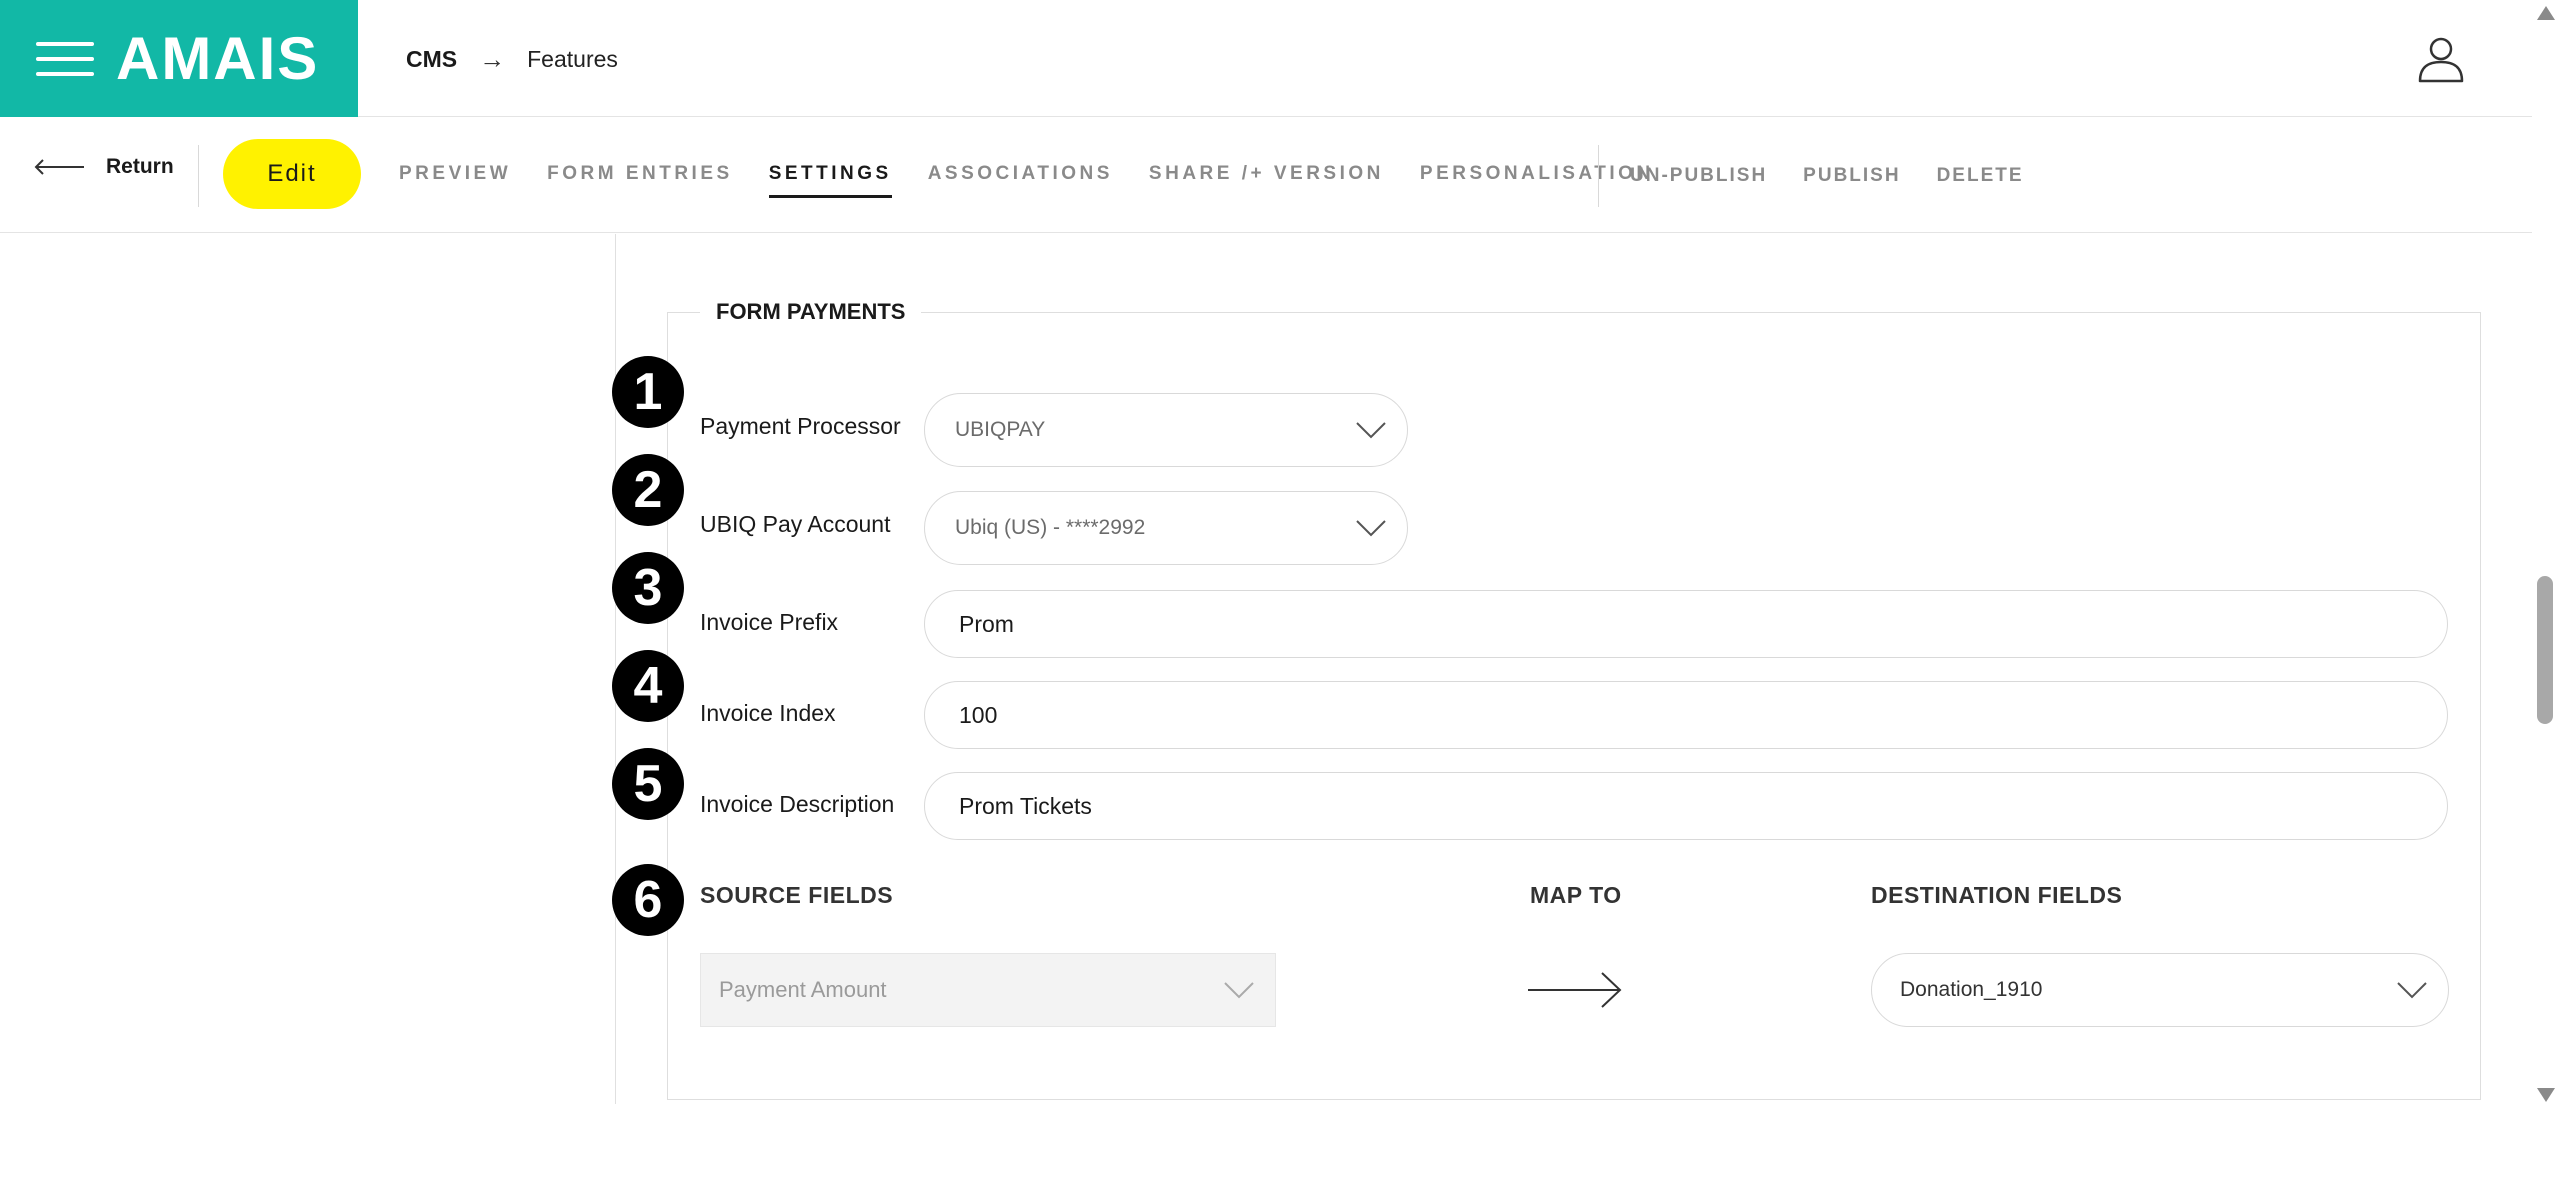 This screenshot has width=2560, height=1200. Describe the element at coordinates (795, 524) in the screenshot. I see `pay-account-label: UBIQ Pay Account` at that location.